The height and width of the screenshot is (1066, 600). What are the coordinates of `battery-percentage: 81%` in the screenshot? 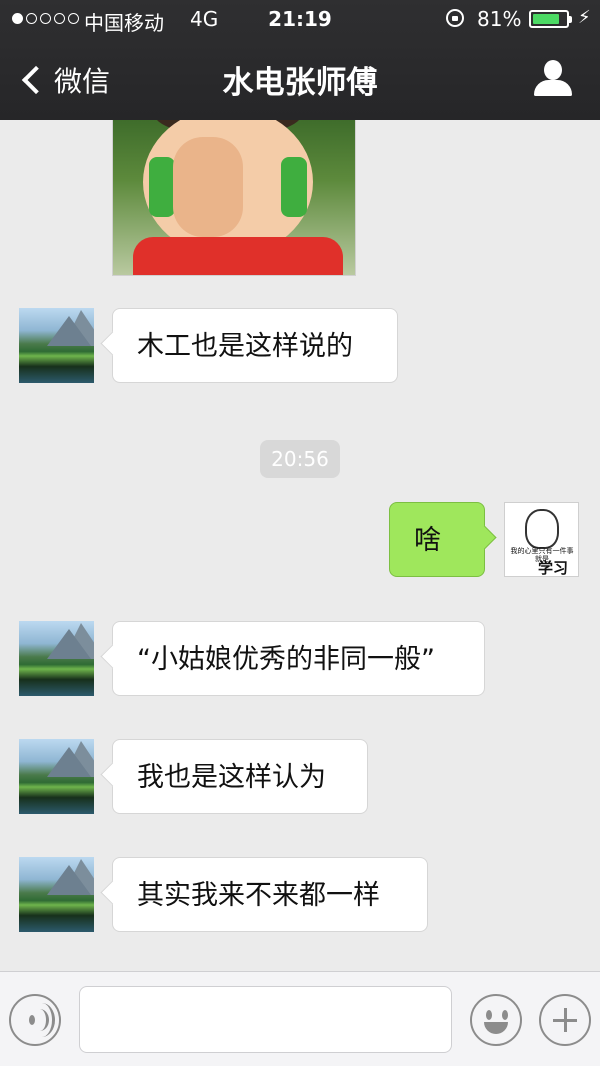 It's located at (499, 19).